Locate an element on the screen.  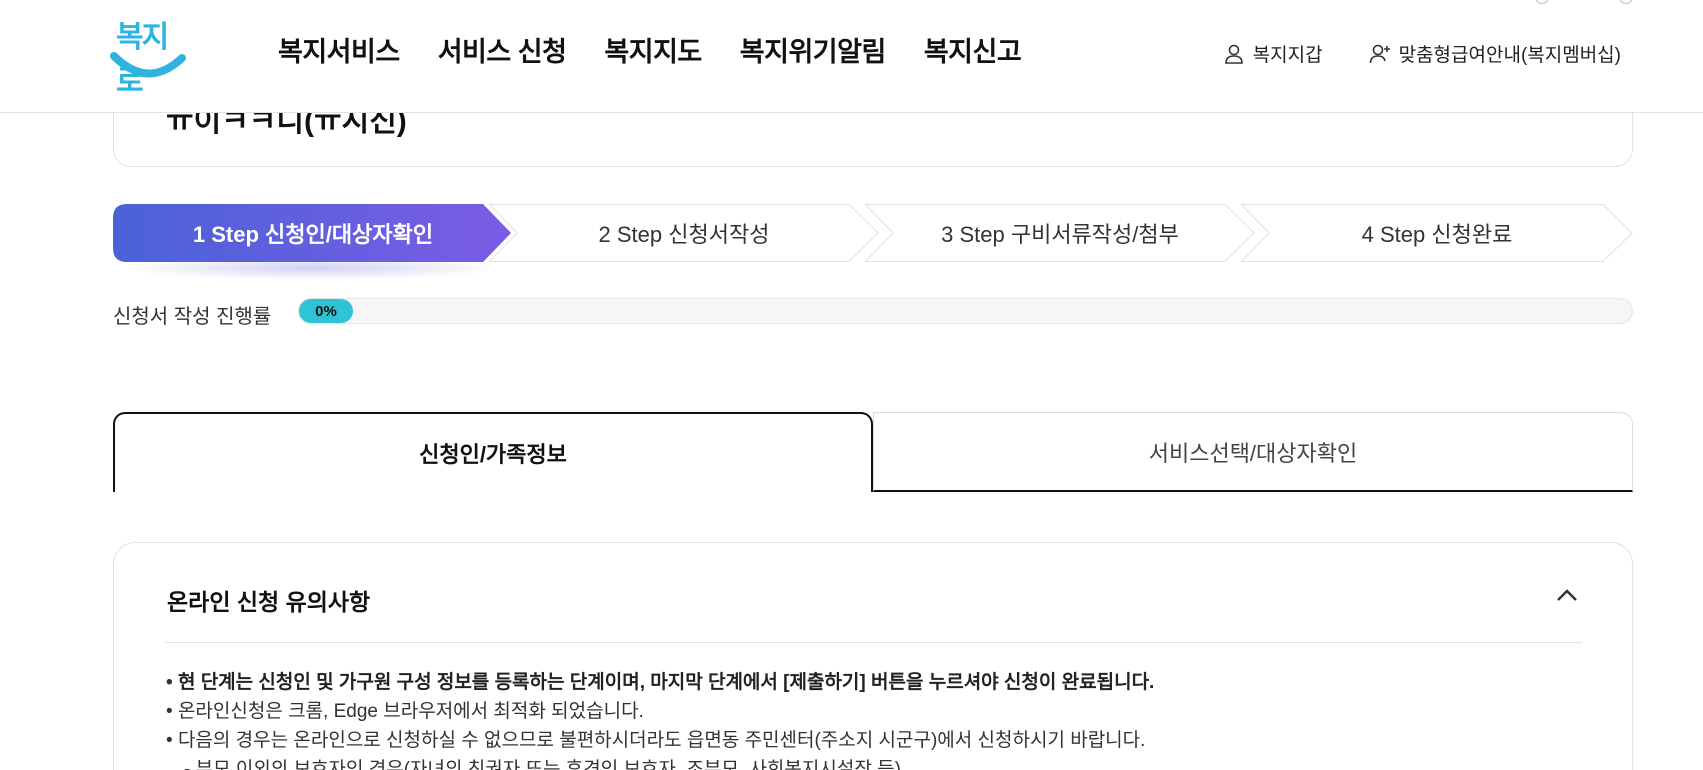
step-1: 1 Step 신청인/대상자확인 is located at coordinates (313, 233).